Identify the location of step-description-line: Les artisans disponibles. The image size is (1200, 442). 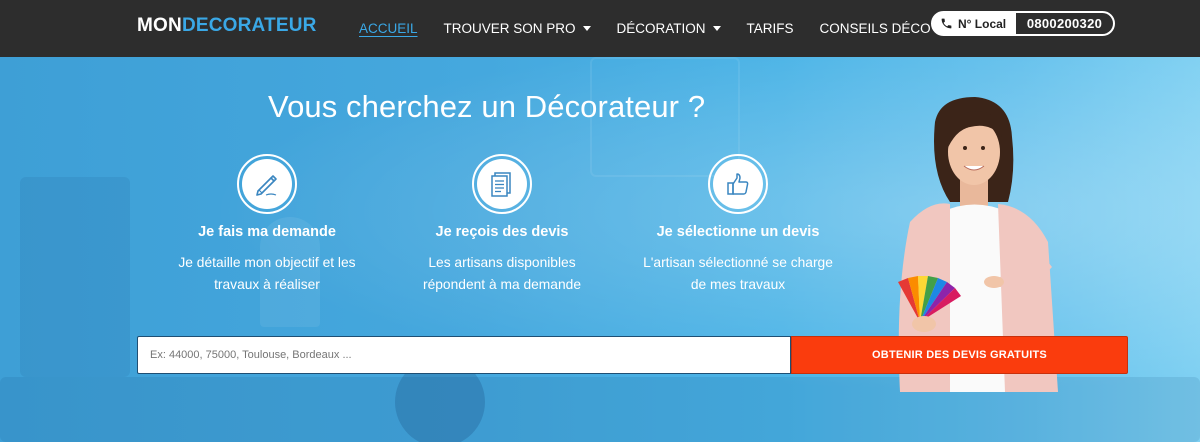
(502, 262).